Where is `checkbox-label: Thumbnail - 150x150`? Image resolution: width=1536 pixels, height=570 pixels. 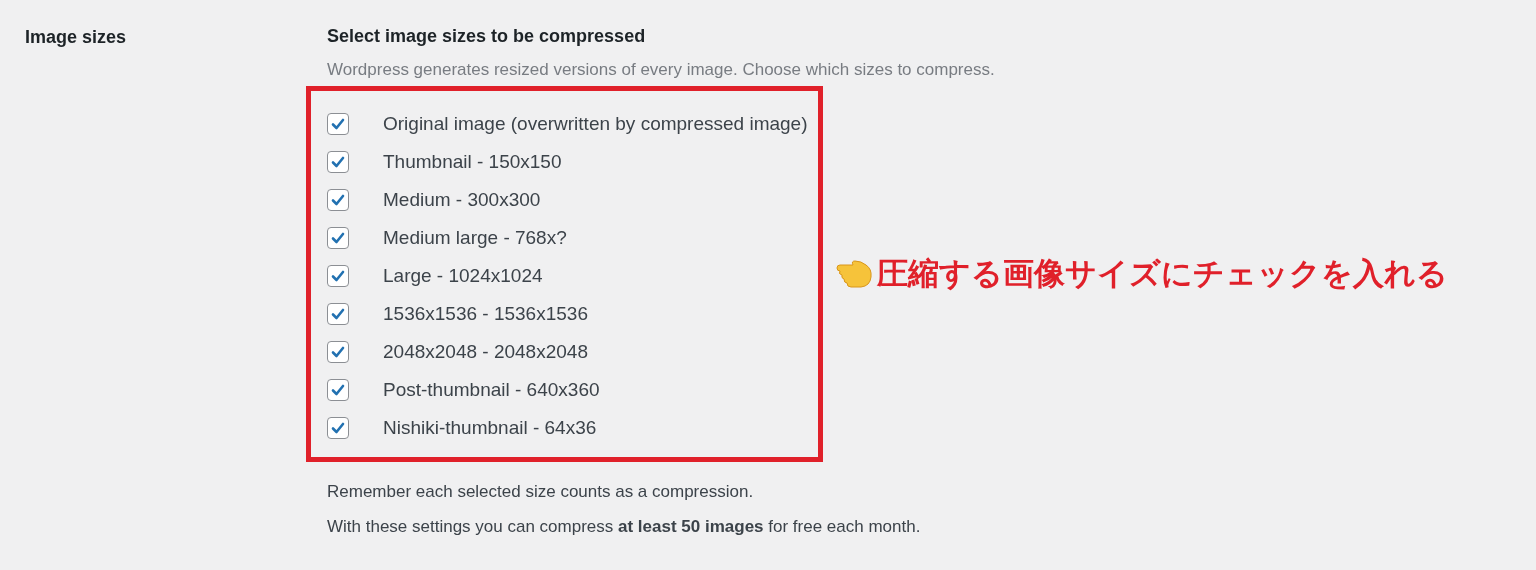 checkbox-label: Thumbnail - 150x150 is located at coordinates (472, 161).